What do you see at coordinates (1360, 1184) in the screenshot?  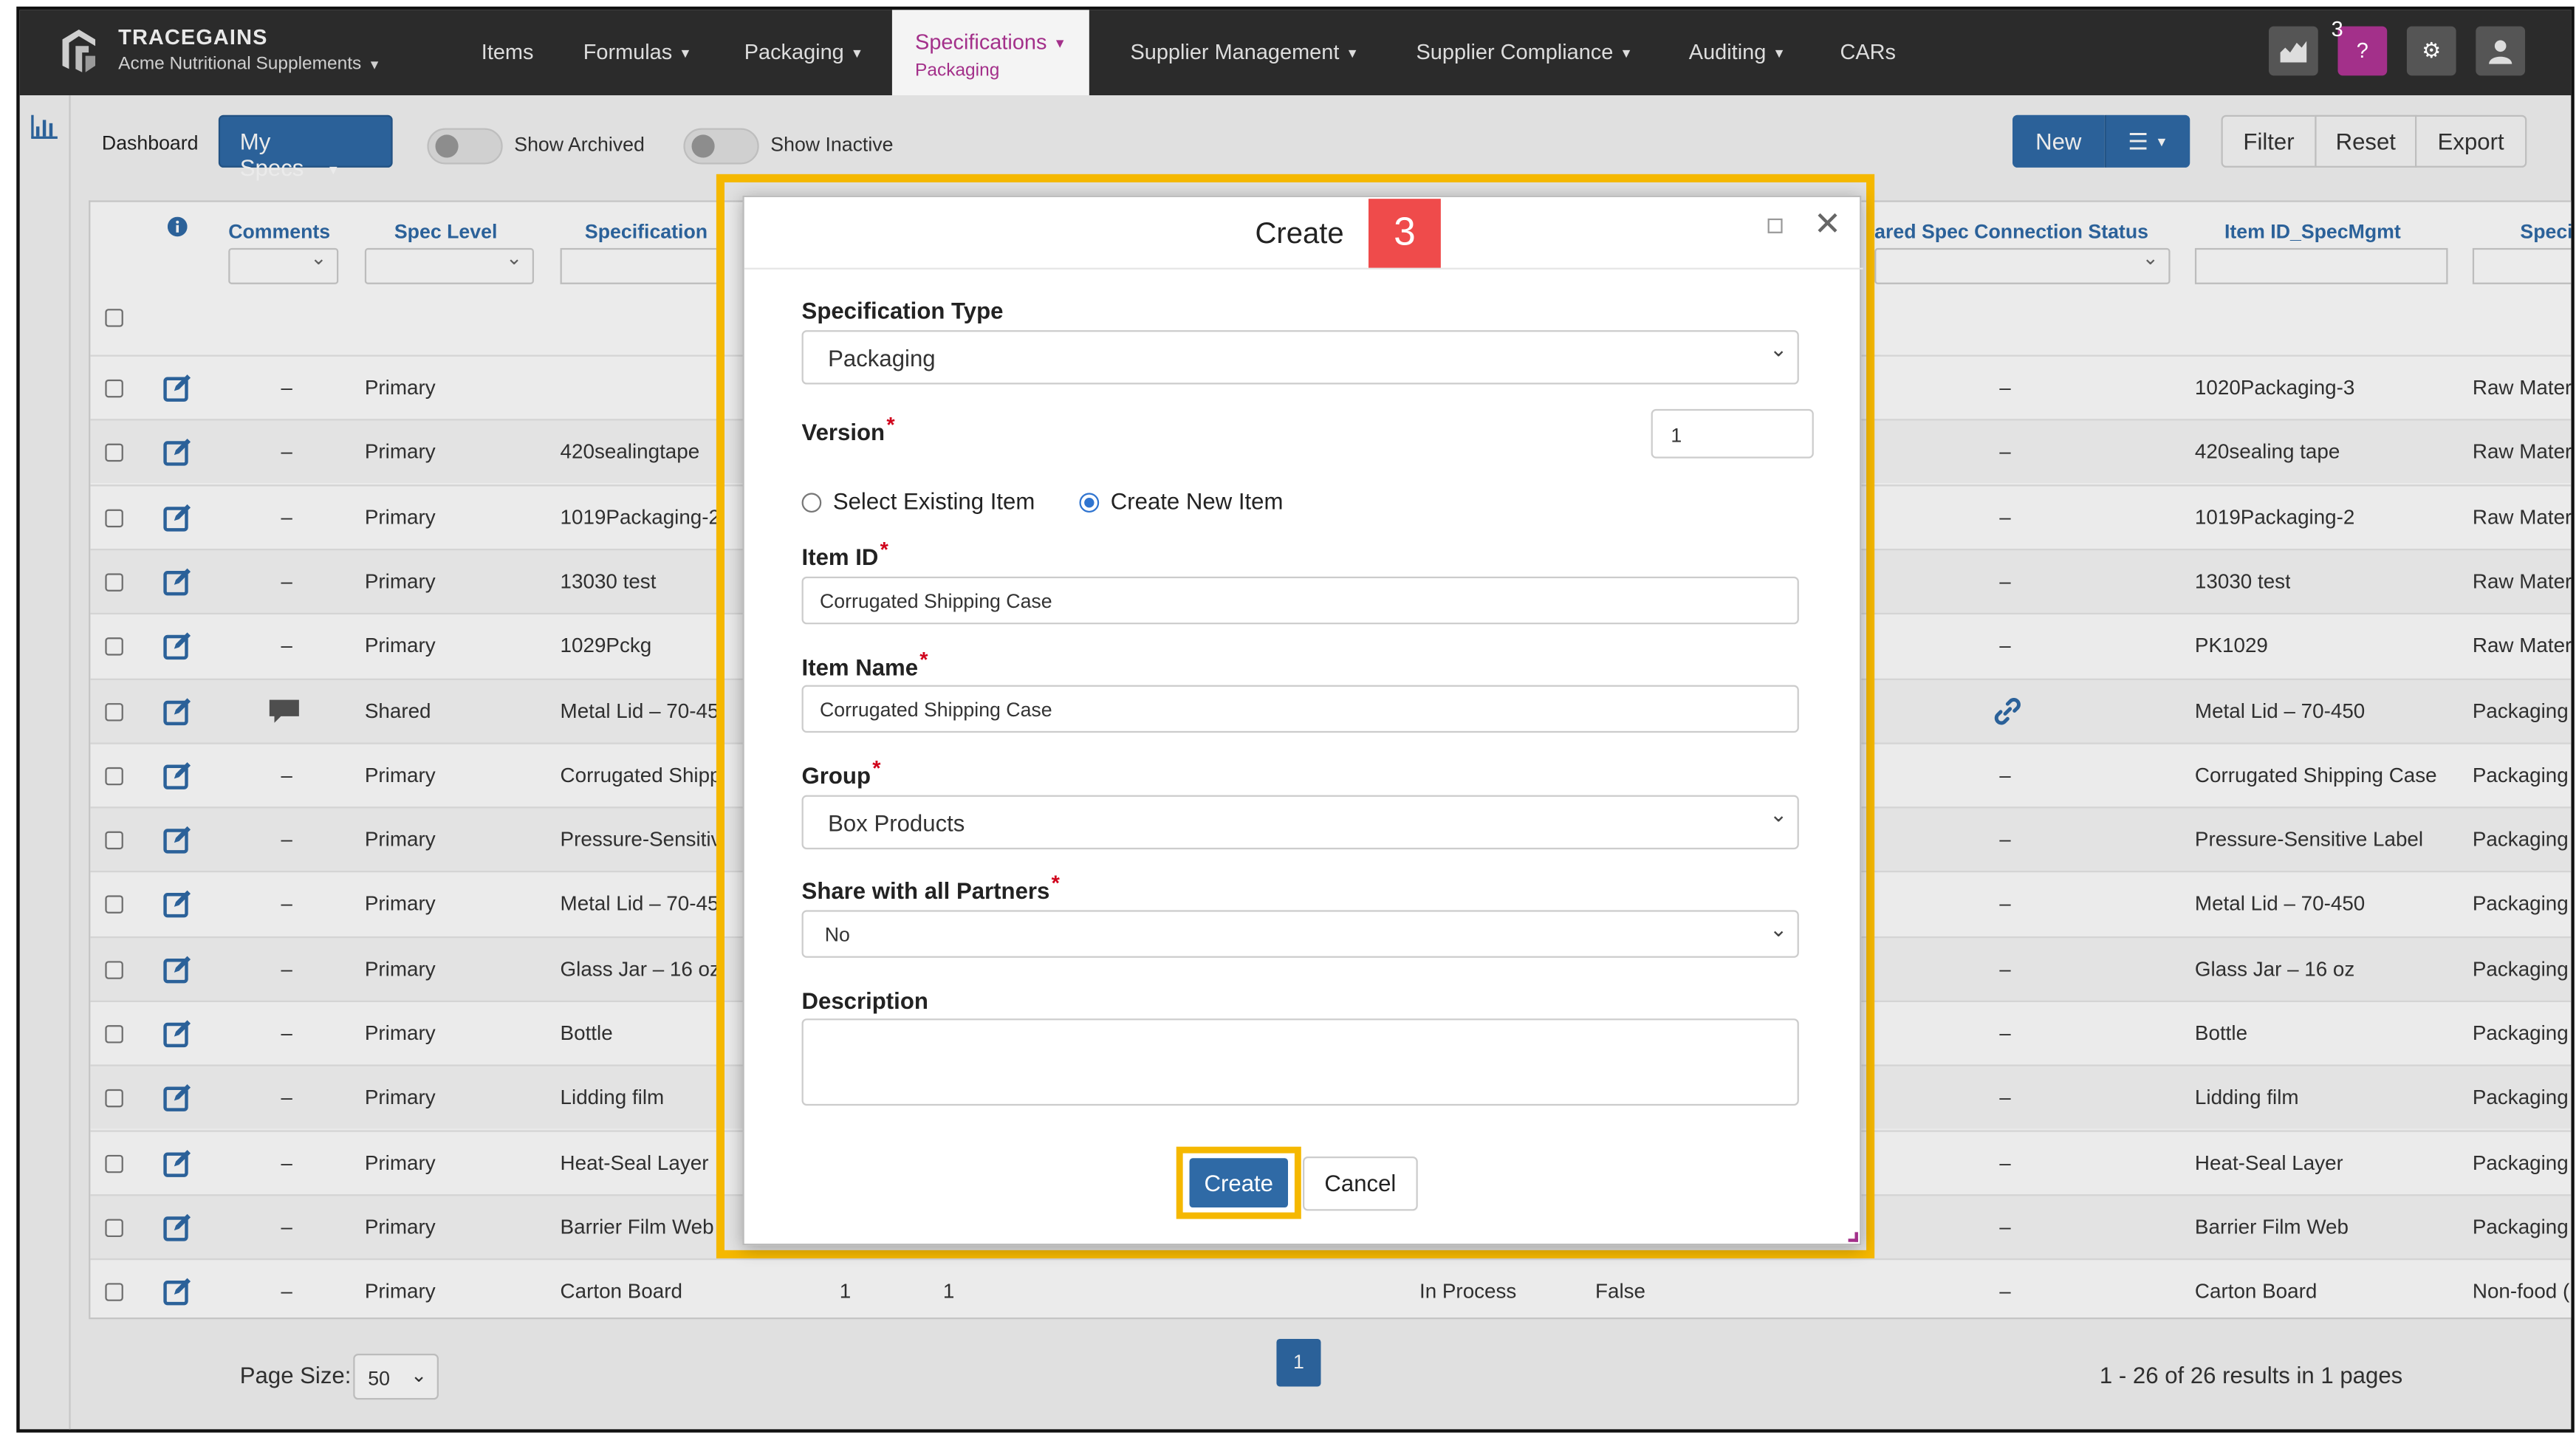 I see `cancel-button: Cancel` at bounding box center [1360, 1184].